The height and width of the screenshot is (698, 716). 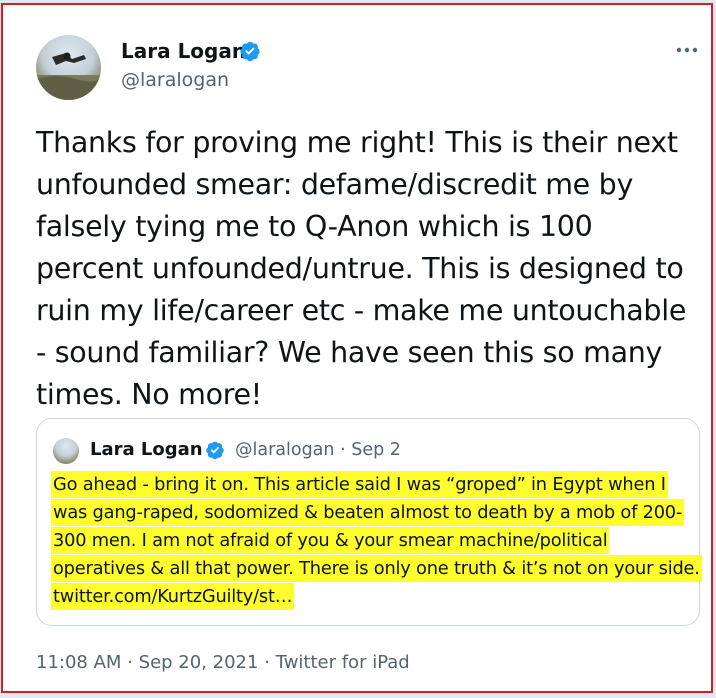 I want to click on quoted-meta: @laralogan · Sep 2, so click(x=318, y=450).